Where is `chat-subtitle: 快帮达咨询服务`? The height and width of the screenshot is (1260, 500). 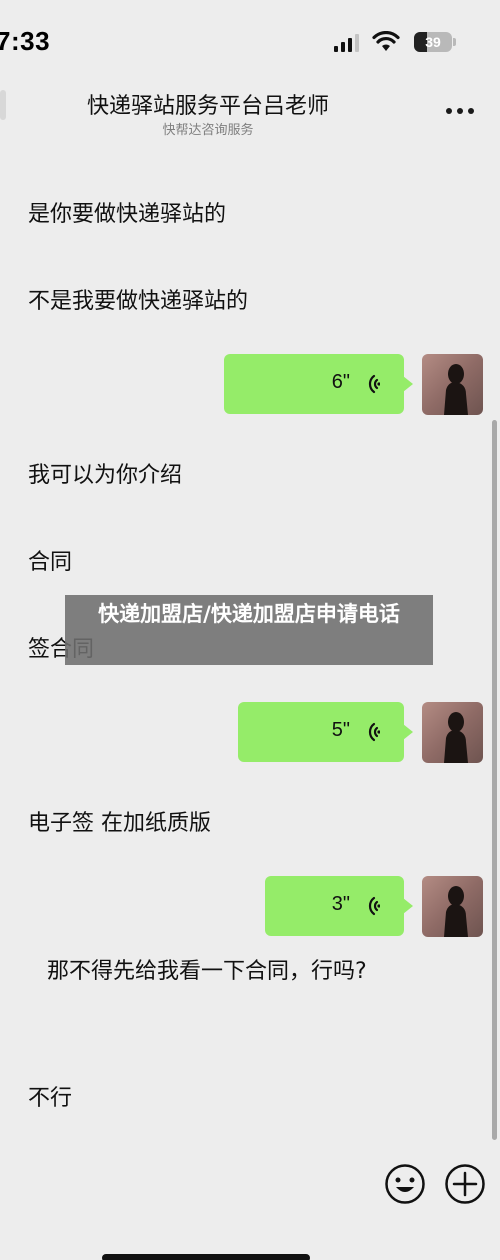 chat-subtitle: 快帮达咨询服务 is located at coordinates (208, 130).